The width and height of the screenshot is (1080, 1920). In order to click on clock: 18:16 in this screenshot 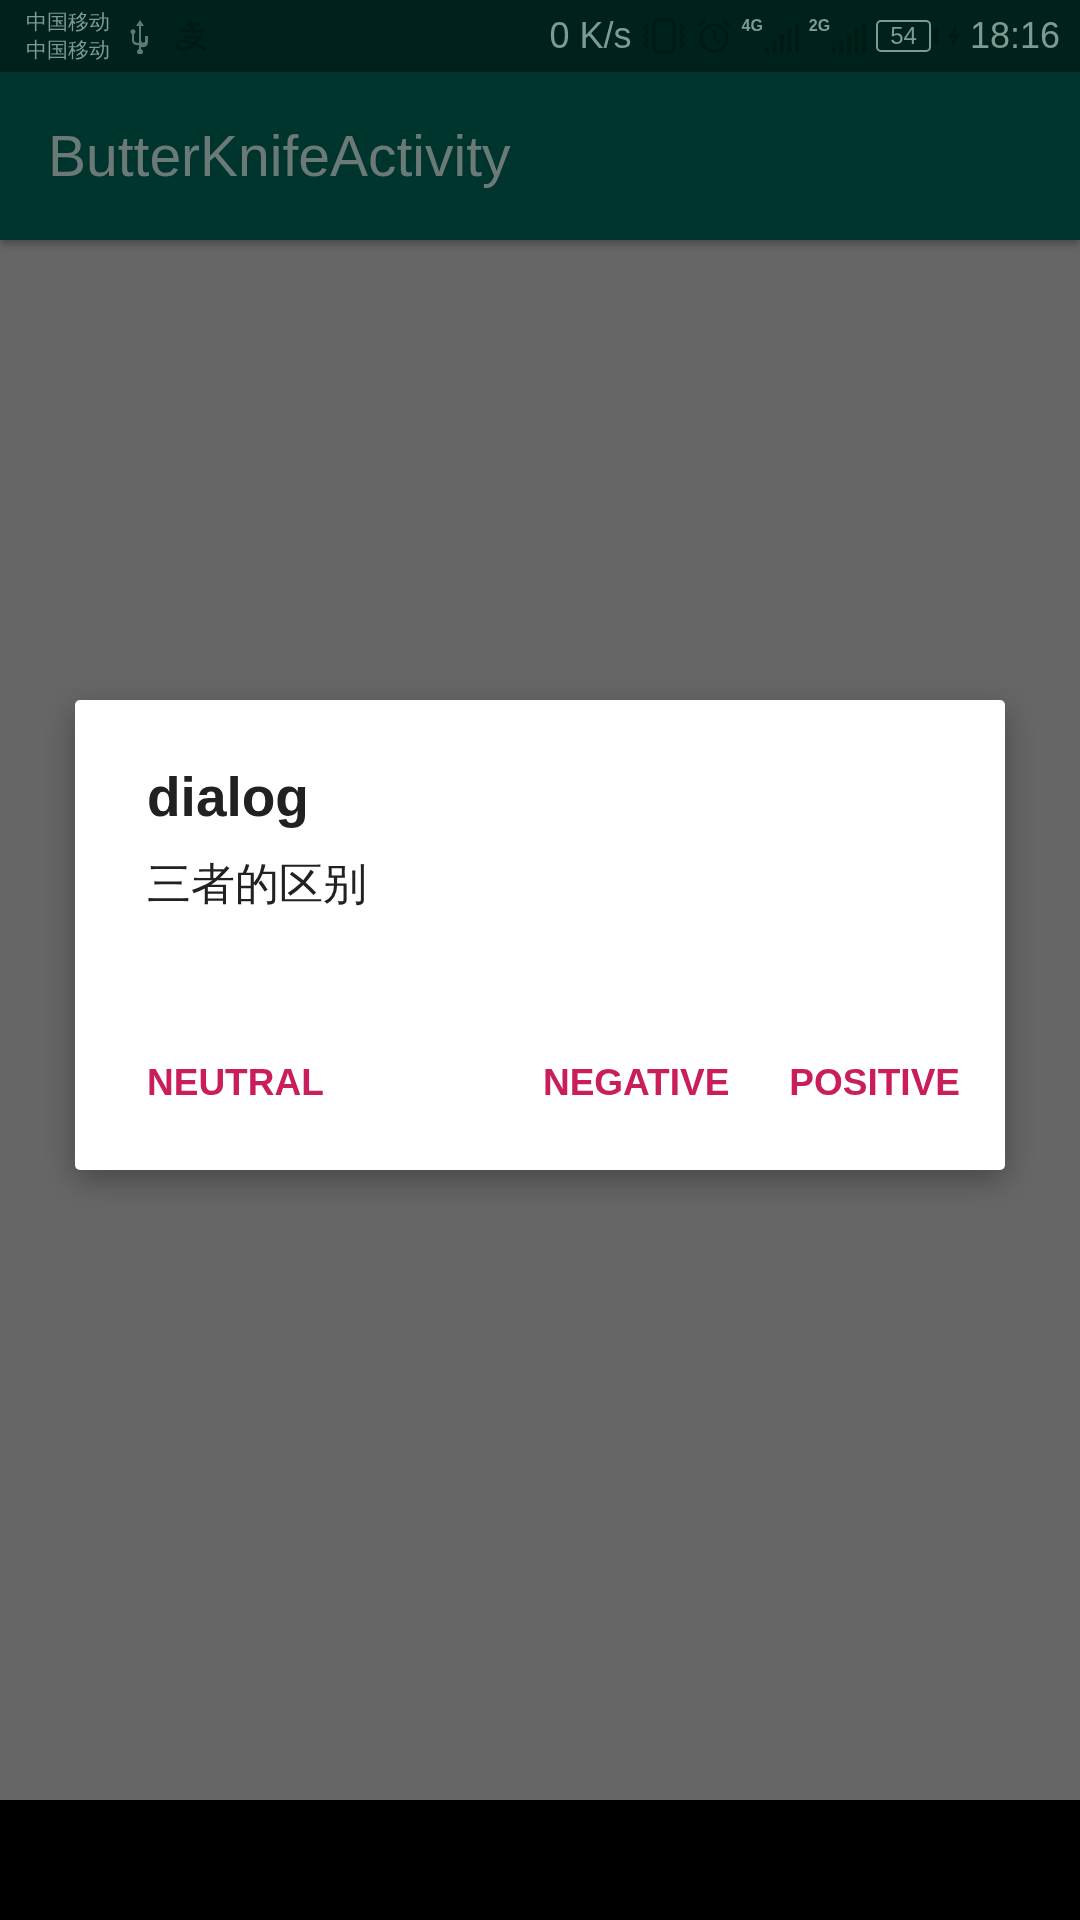, I will do `click(1014, 36)`.